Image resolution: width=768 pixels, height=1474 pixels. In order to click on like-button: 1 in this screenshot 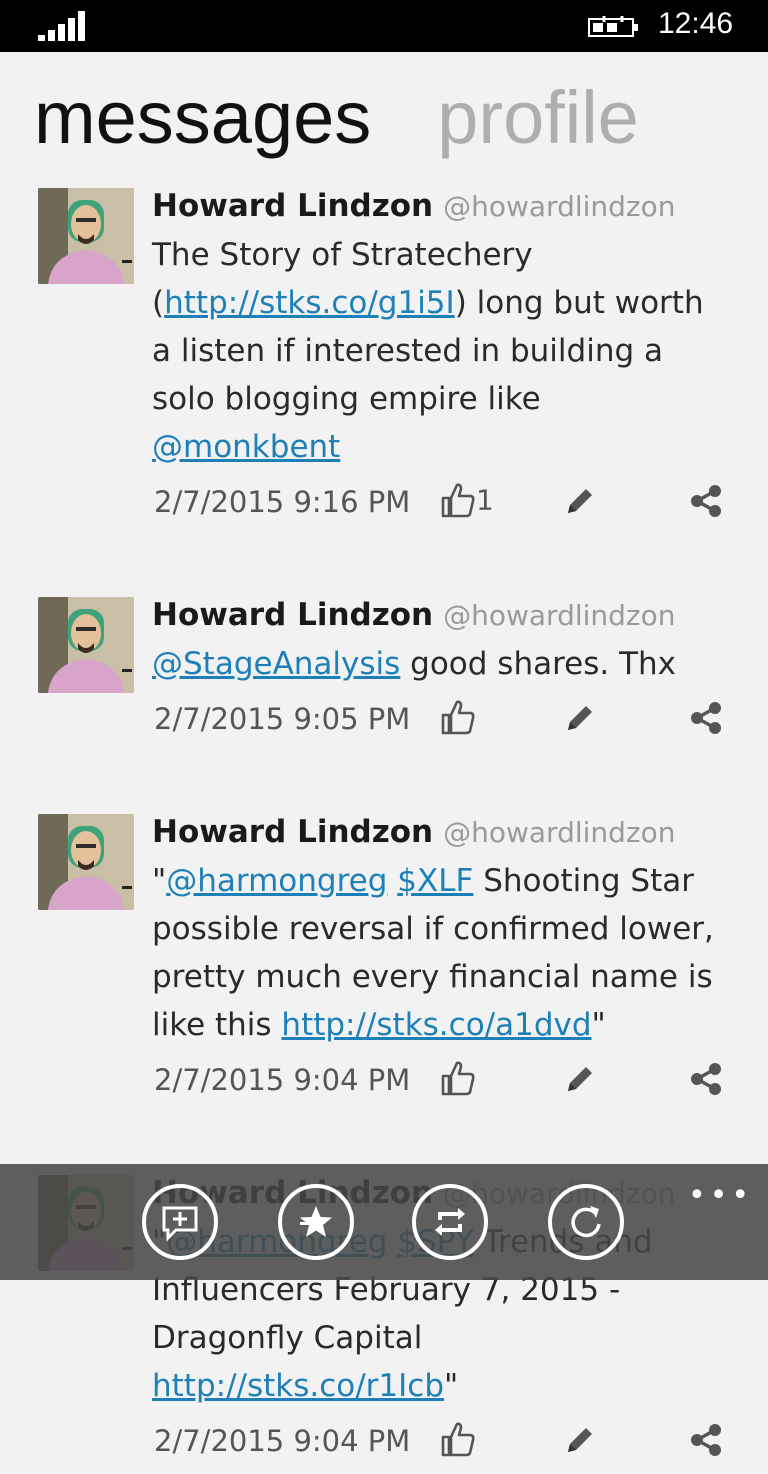, I will do `click(467, 501)`.